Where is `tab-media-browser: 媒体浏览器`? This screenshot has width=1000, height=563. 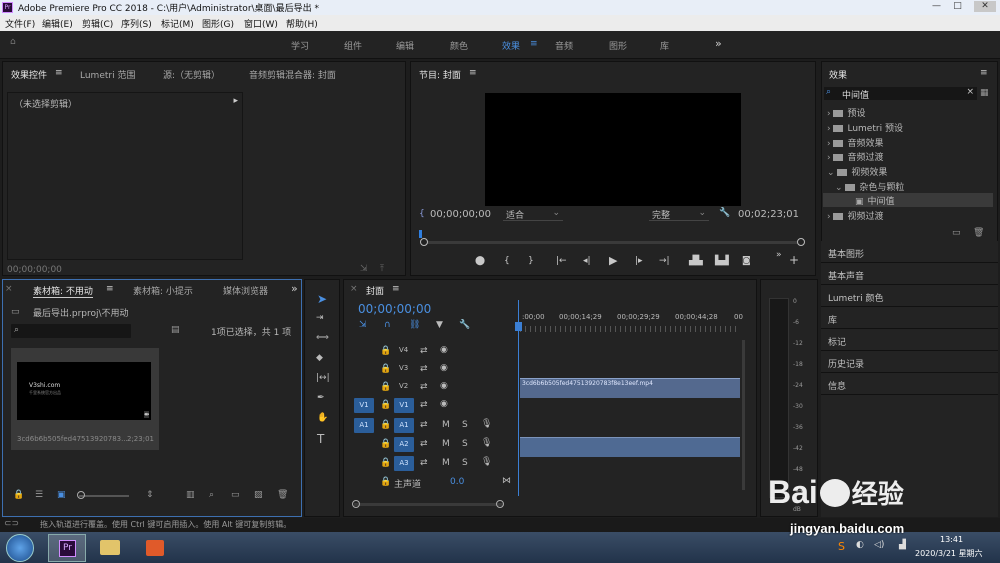
tab-media-browser: 媒体浏览器 is located at coordinates (245, 290).